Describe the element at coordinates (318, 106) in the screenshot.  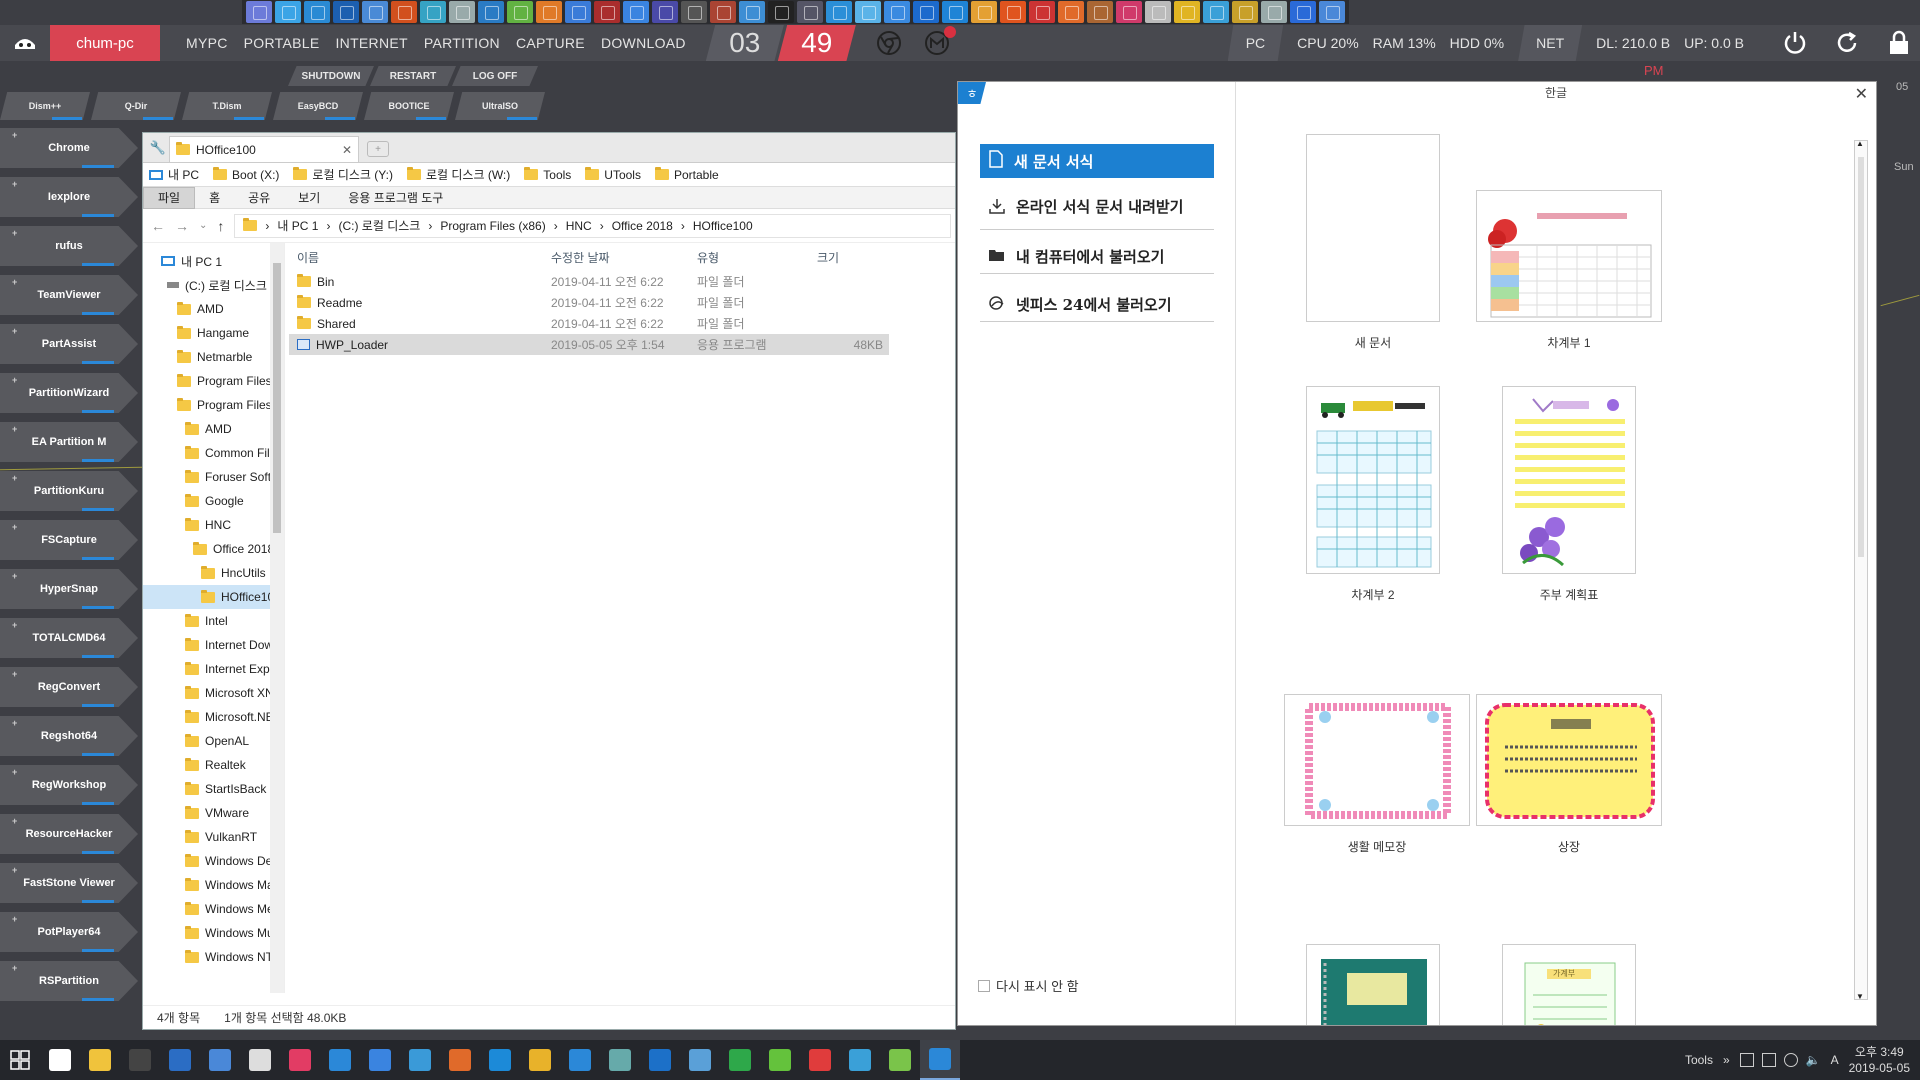
I see `quick-launch-button: EasyBCD` at that location.